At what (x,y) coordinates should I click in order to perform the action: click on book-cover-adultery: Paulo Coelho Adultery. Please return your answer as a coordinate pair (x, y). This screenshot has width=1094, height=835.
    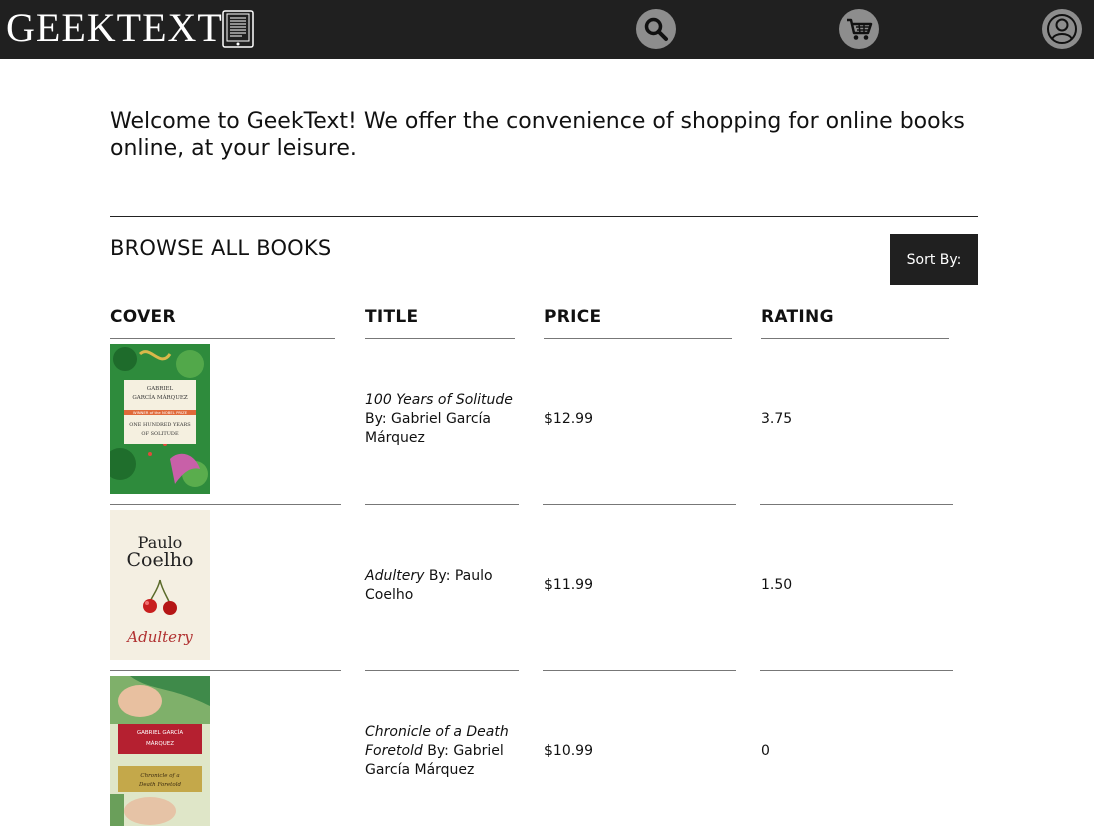
    Looking at the image, I should click on (160, 585).